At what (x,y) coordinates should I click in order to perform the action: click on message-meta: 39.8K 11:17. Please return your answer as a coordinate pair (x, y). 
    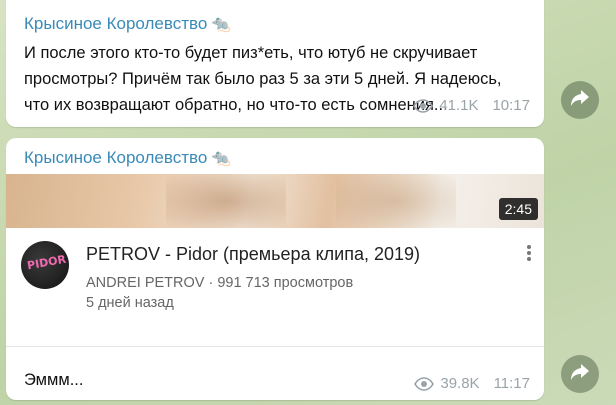
    Looking at the image, I should click on (472, 383).